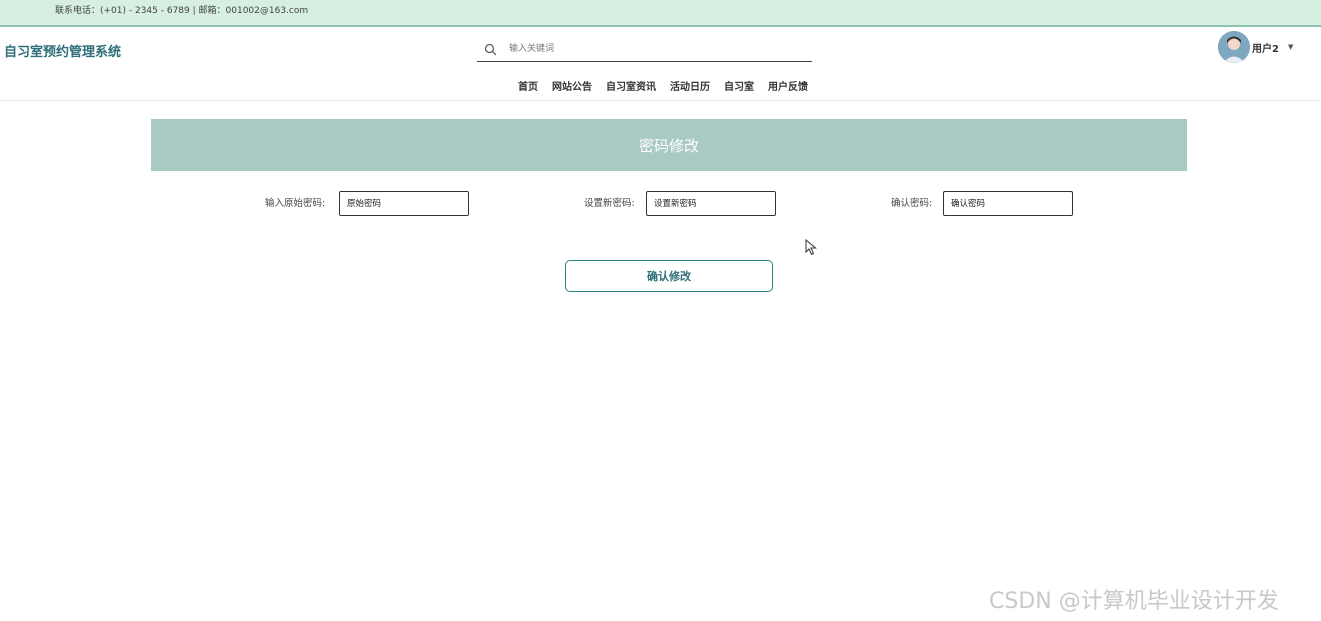 The width and height of the screenshot is (1321, 621). What do you see at coordinates (711, 203) in the screenshot?
I see `new-password-input` at bounding box center [711, 203].